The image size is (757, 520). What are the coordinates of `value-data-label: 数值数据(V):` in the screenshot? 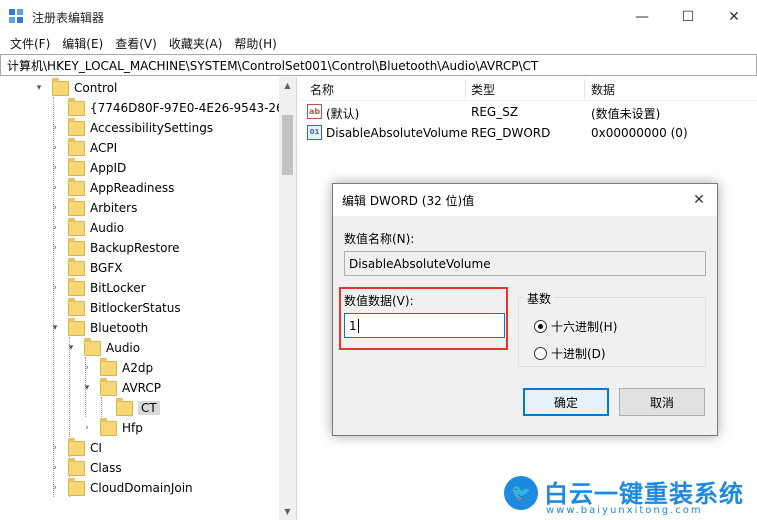 It's located at (379, 301).